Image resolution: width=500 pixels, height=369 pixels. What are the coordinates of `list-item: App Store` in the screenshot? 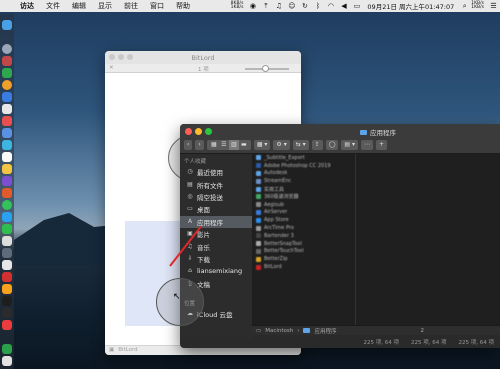 It's located at (303, 220).